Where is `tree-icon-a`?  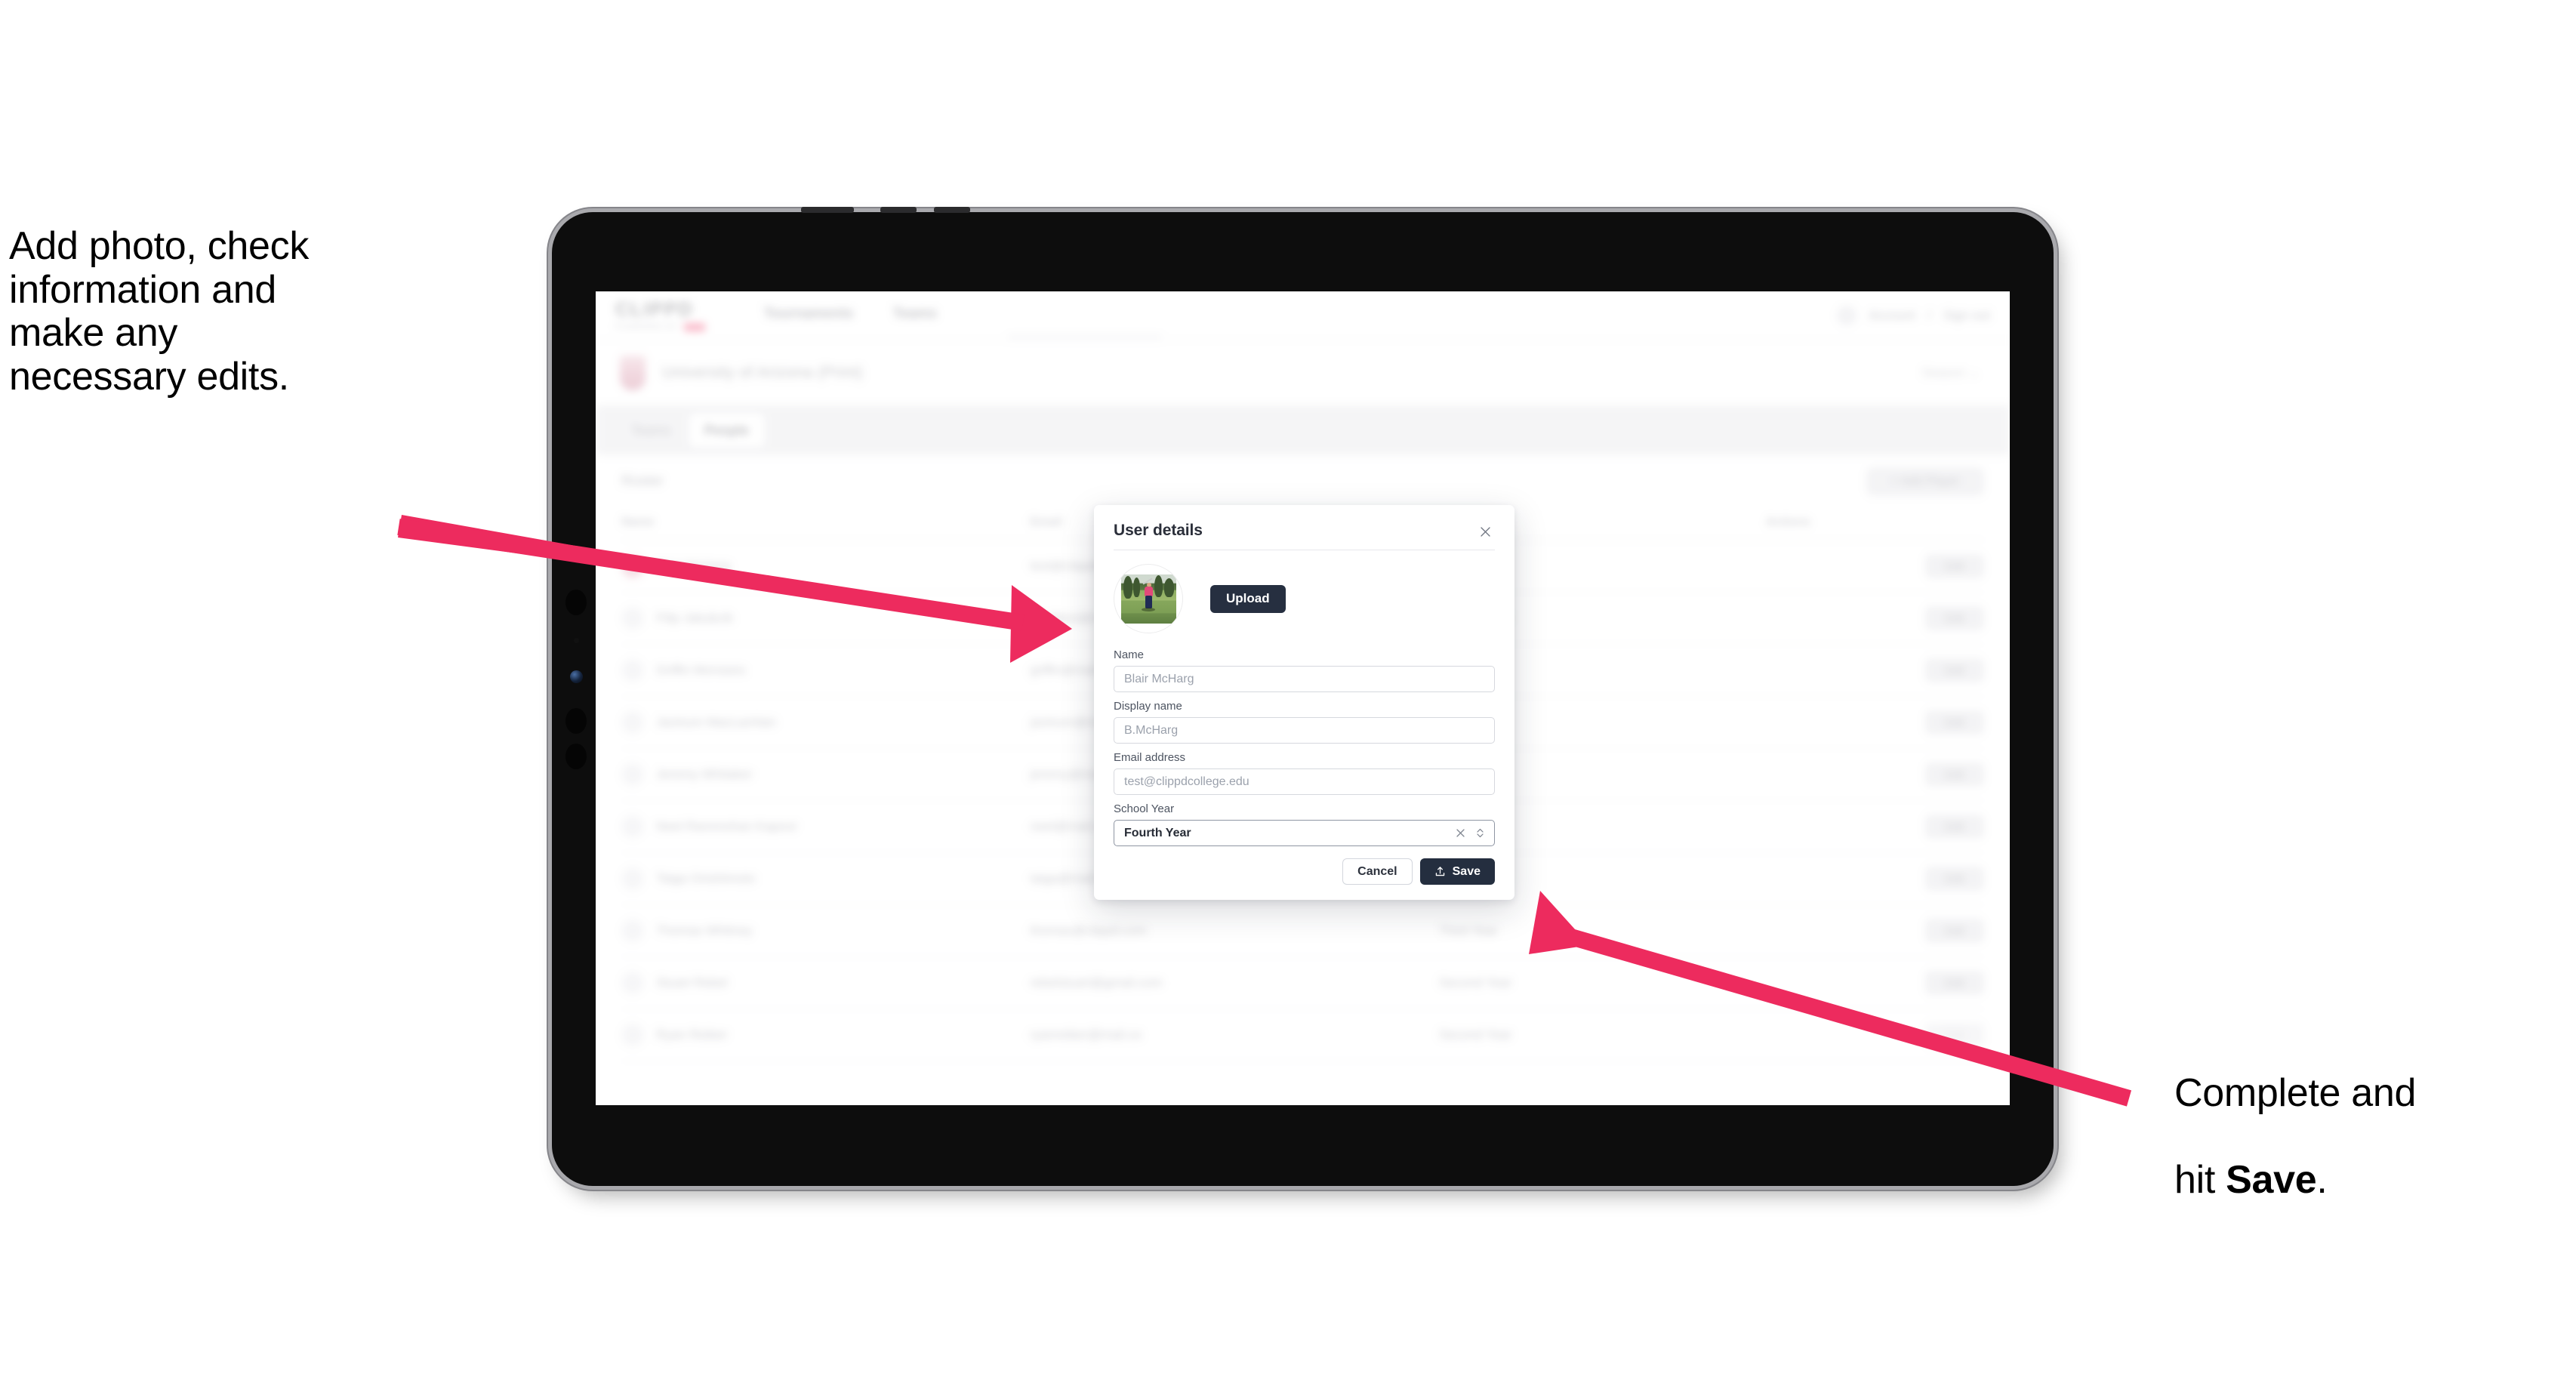
tree-icon-a is located at coordinates (1127, 587).